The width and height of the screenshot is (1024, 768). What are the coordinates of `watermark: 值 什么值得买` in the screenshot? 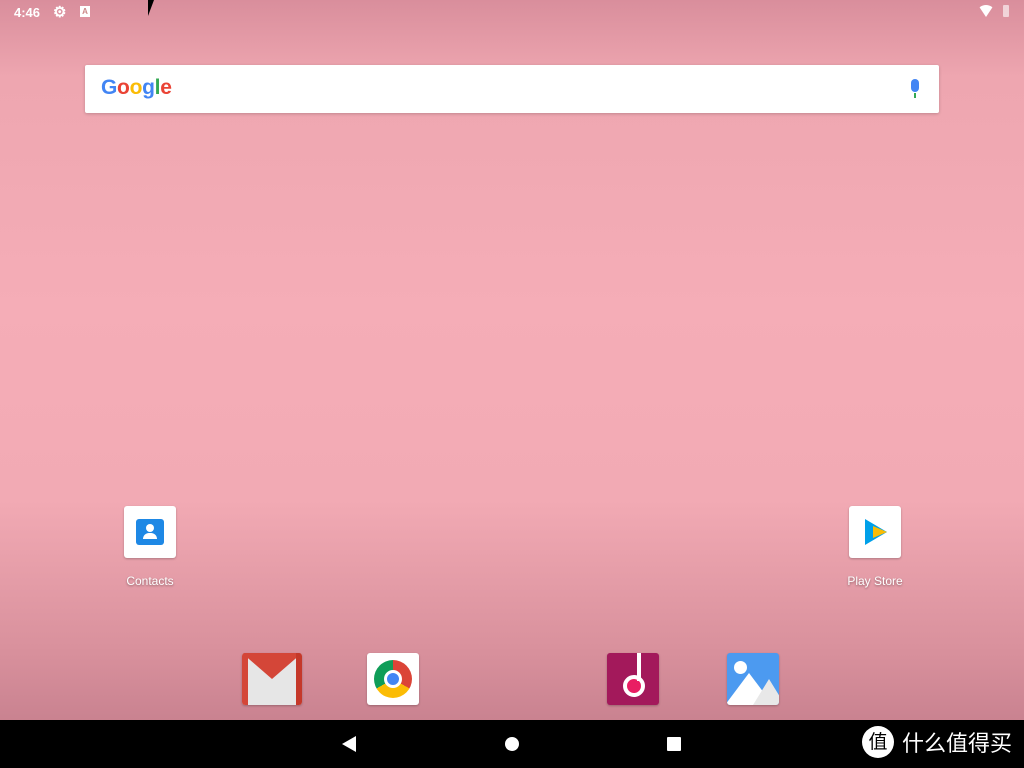 It's located at (936, 742).